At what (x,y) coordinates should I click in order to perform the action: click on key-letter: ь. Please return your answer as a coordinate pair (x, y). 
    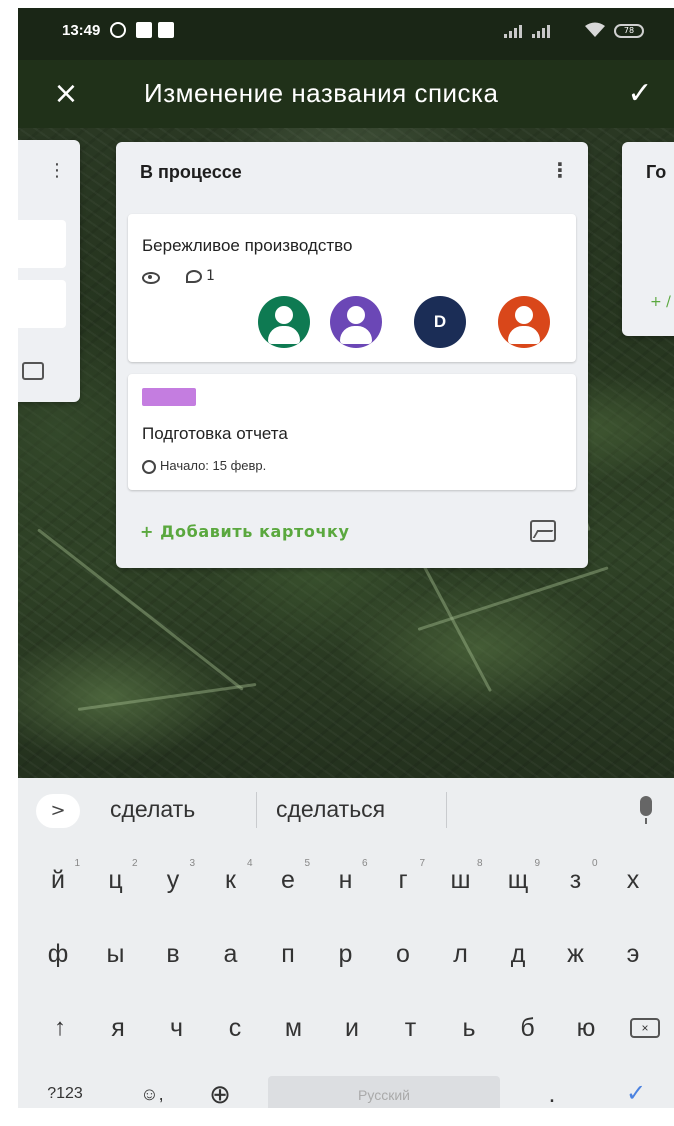
    Looking at the image, I should click on (469, 1028).